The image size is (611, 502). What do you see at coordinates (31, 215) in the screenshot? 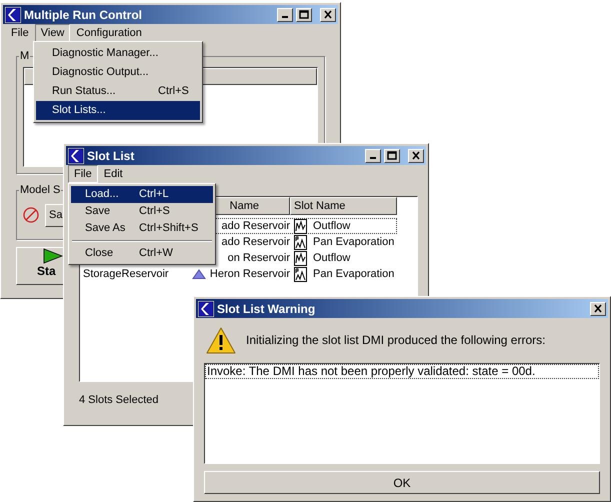
I see `prohibited-icon` at bounding box center [31, 215].